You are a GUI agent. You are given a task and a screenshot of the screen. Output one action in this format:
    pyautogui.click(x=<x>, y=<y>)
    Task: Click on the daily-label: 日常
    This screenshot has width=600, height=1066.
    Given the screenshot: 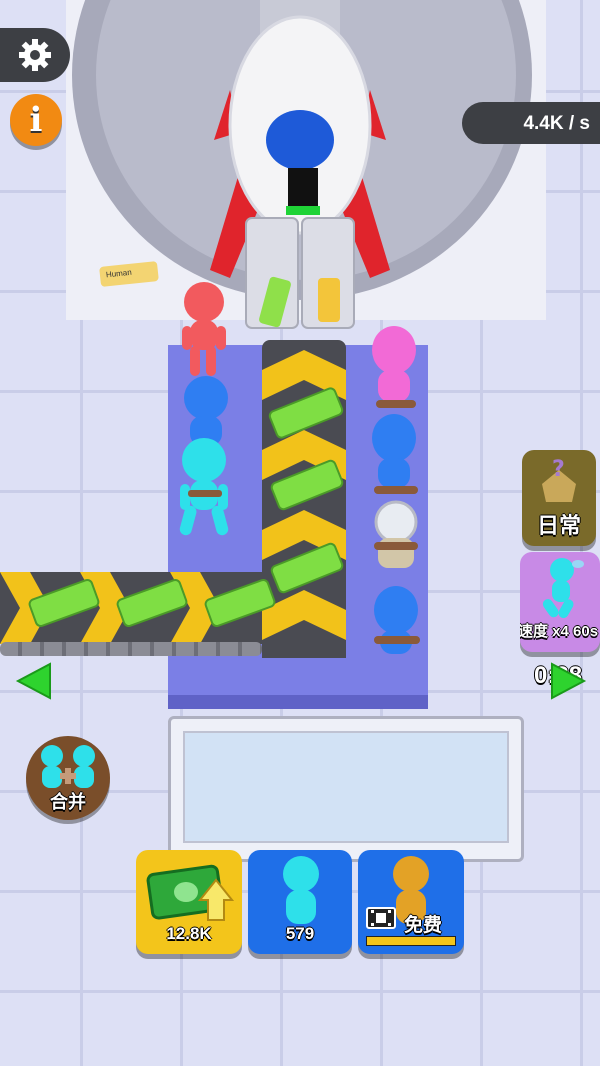 What is the action you would take?
    pyautogui.click(x=558, y=525)
    